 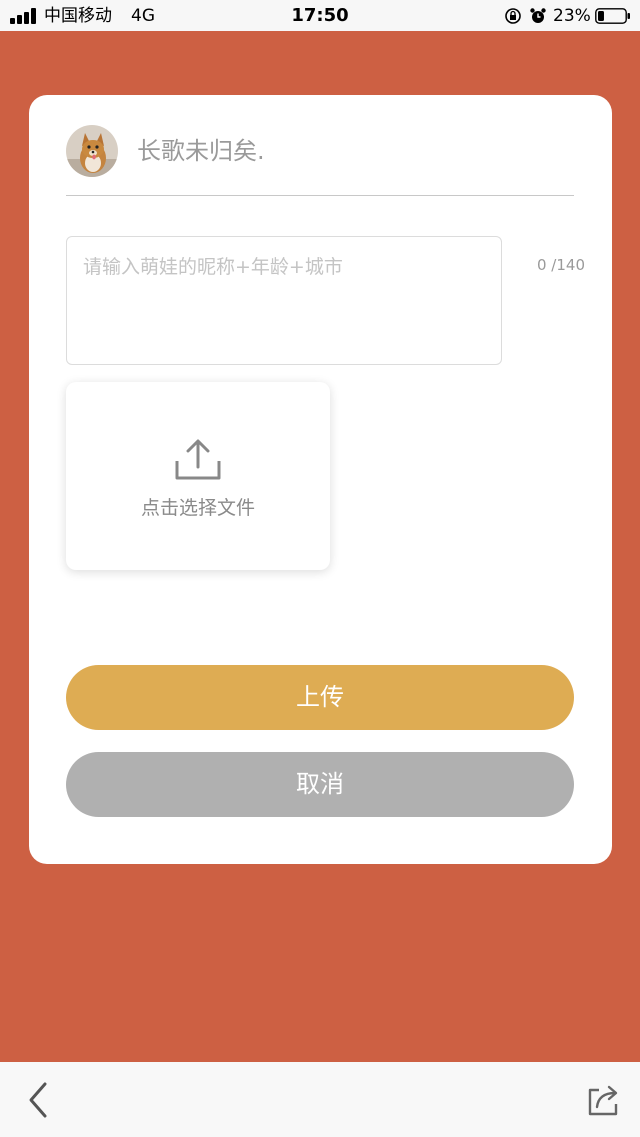 What do you see at coordinates (612, 16) in the screenshot?
I see `battery-icon` at bounding box center [612, 16].